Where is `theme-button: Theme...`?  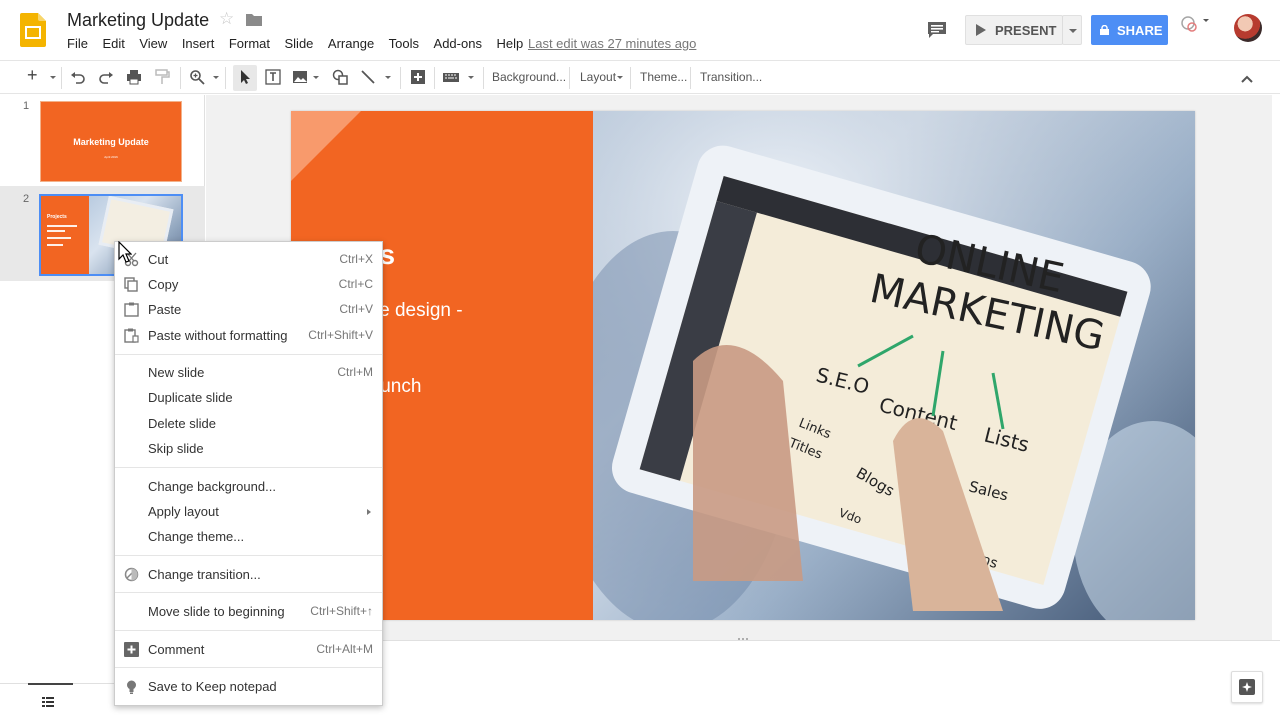 theme-button: Theme... is located at coordinates (663, 77).